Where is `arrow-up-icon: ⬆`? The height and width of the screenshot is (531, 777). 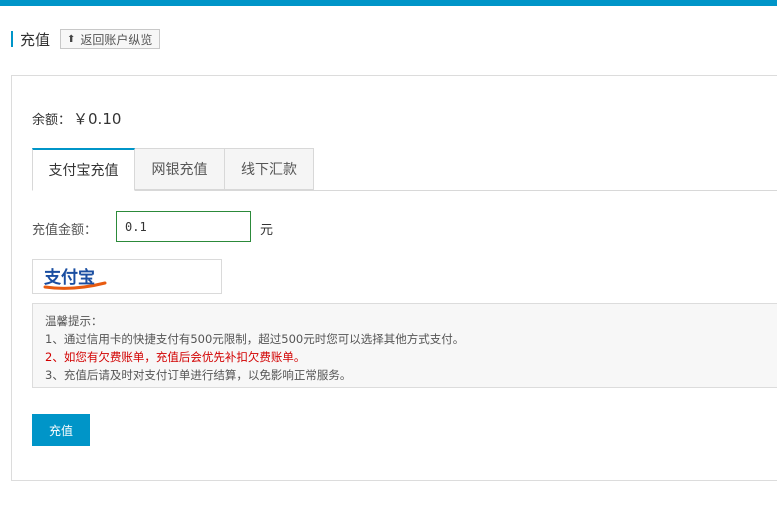
arrow-up-icon: ⬆ is located at coordinates (71, 39).